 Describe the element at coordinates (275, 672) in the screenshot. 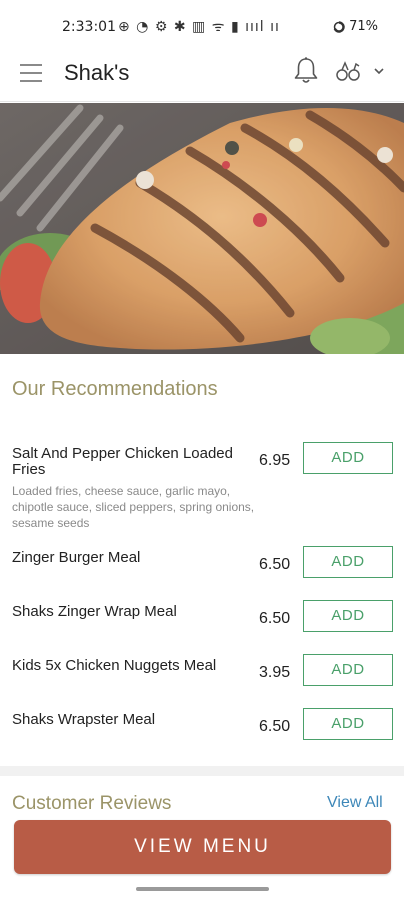

I see `item-price: 3.95` at that location.